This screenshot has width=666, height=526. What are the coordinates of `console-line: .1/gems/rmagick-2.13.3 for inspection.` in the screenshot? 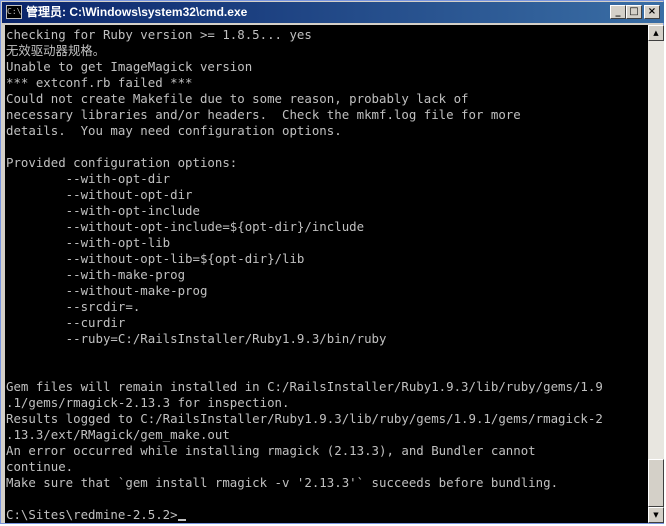 It's located at (148, 402).